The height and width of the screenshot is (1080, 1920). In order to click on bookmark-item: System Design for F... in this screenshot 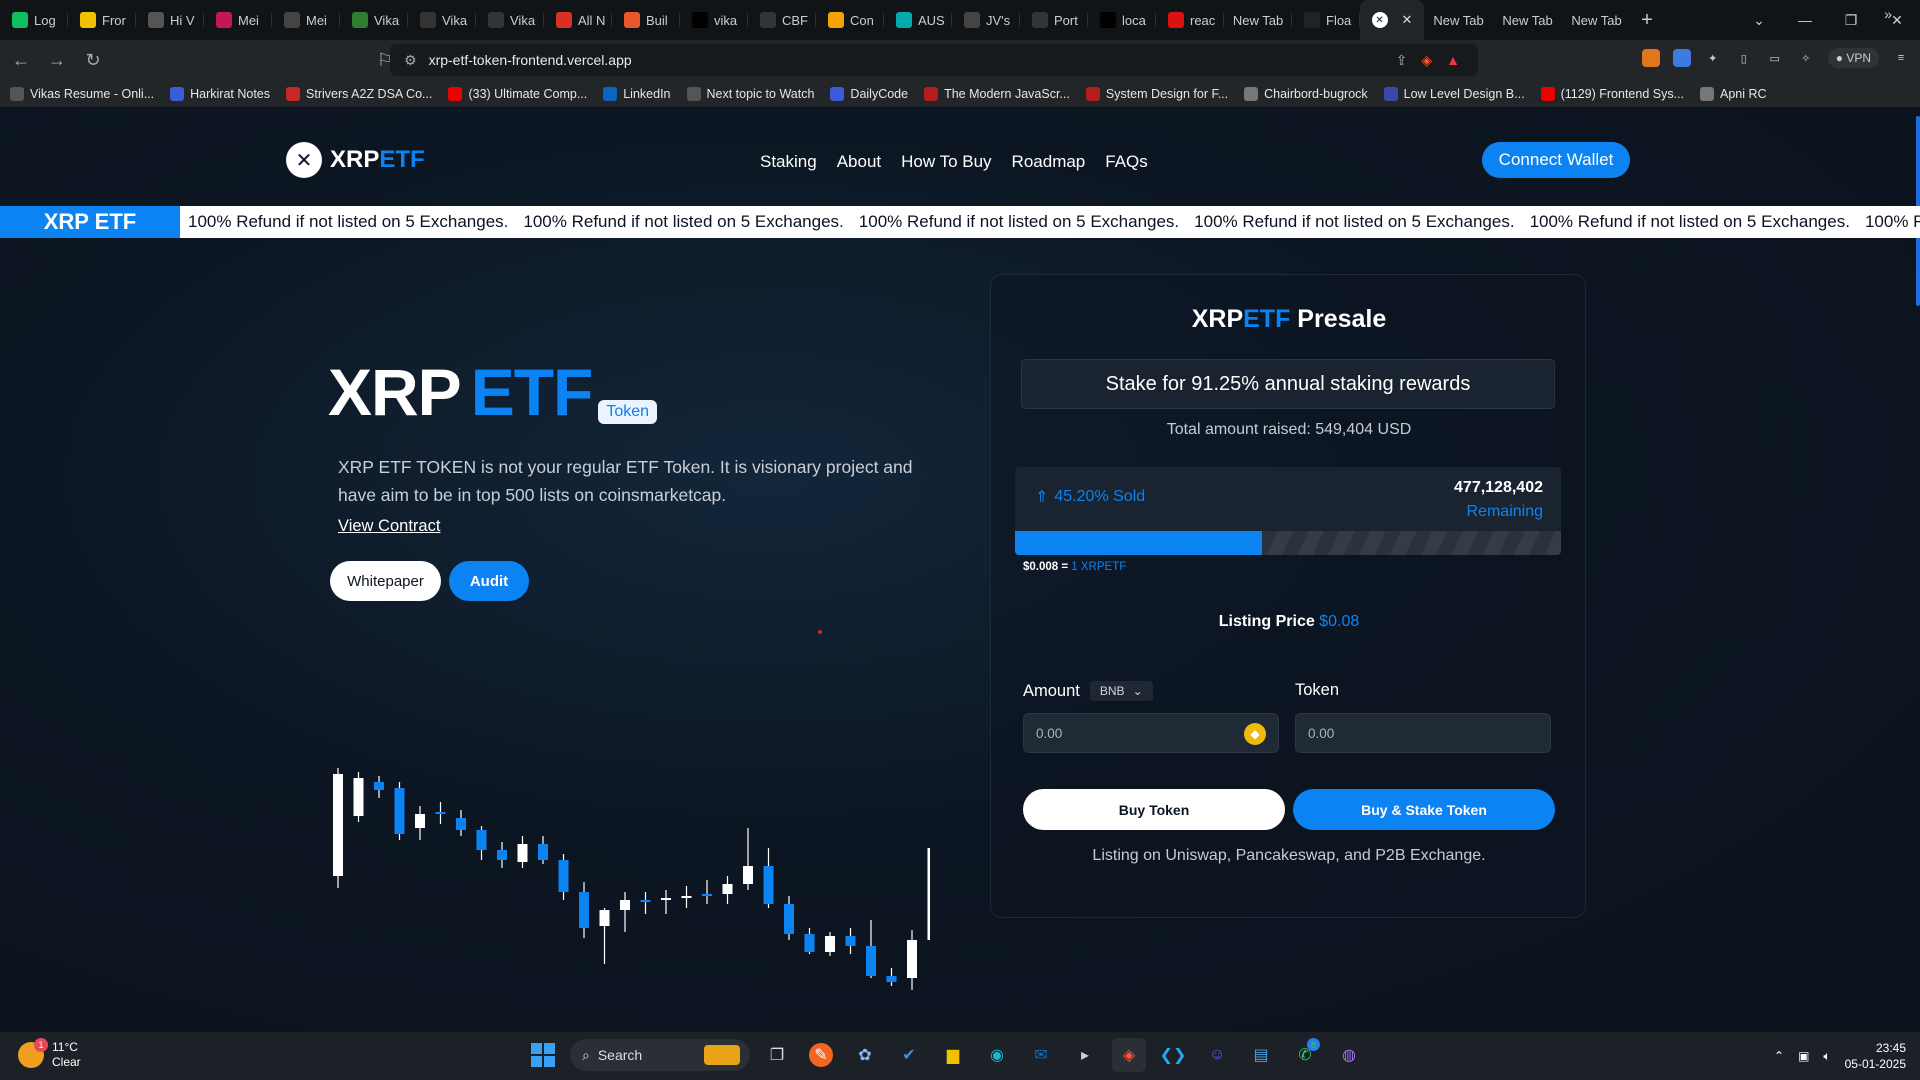, I will do `click(1156, 93)`.